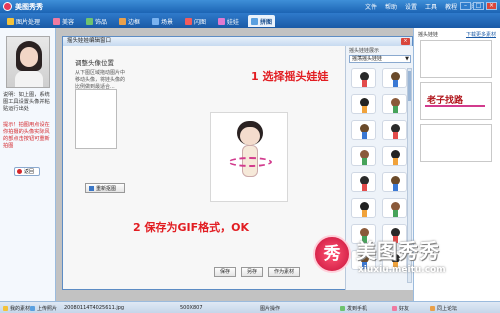 The image size is (500, 313). I want to click on download-more-link: 下载更多素材, so click(481, 34).